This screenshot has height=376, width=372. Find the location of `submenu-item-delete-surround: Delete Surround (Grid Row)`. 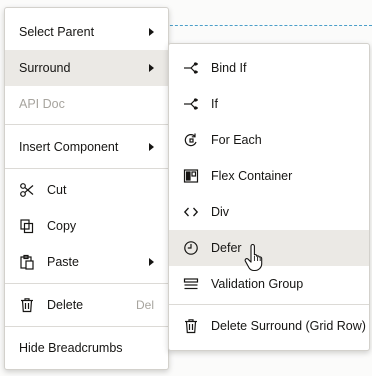

submenu-item-delete-surround: Delete Surround (Grid Row) is located at coordinates (269, 326).